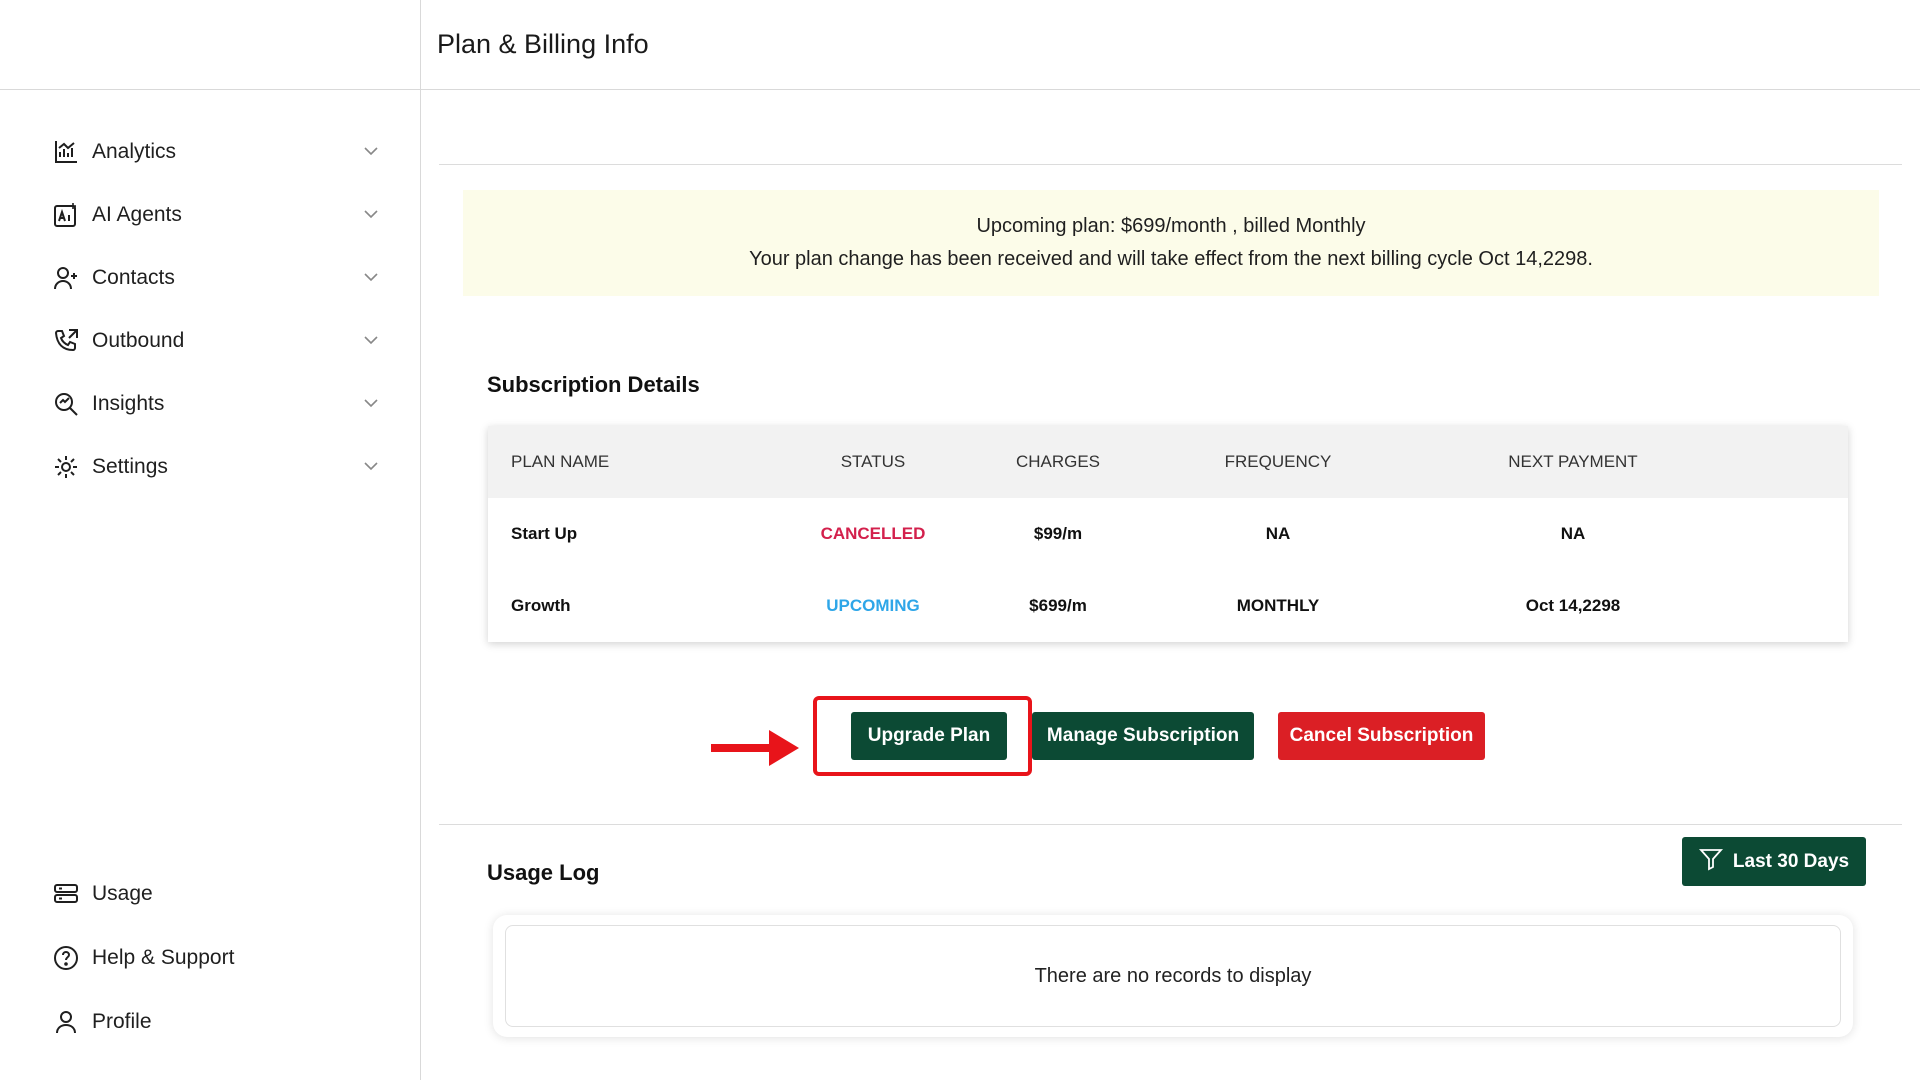  What do you see at coordinates (1143, 736) in the screenshot?
I see `manage-subscription-button: Manage Subscription` at bounding box center [1143, 736].